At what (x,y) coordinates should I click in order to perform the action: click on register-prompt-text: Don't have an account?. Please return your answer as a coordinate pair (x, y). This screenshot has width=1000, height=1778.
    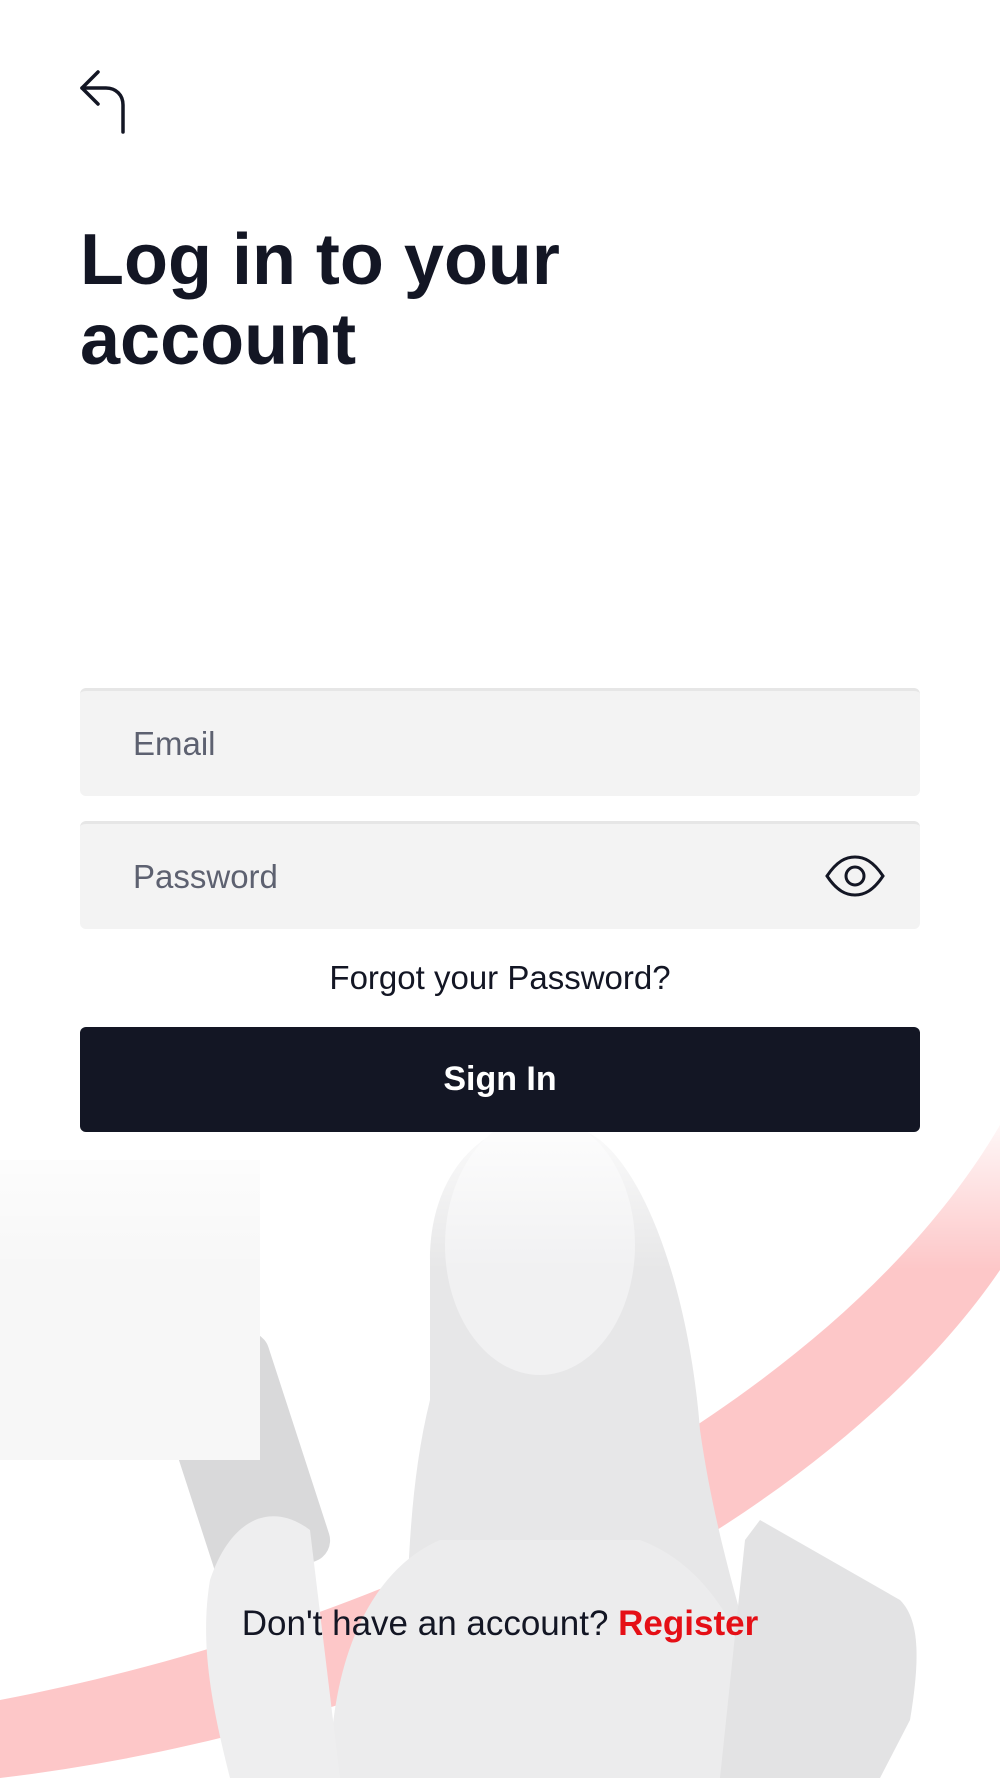
    Looking at the image, I should click on (430, 1623).